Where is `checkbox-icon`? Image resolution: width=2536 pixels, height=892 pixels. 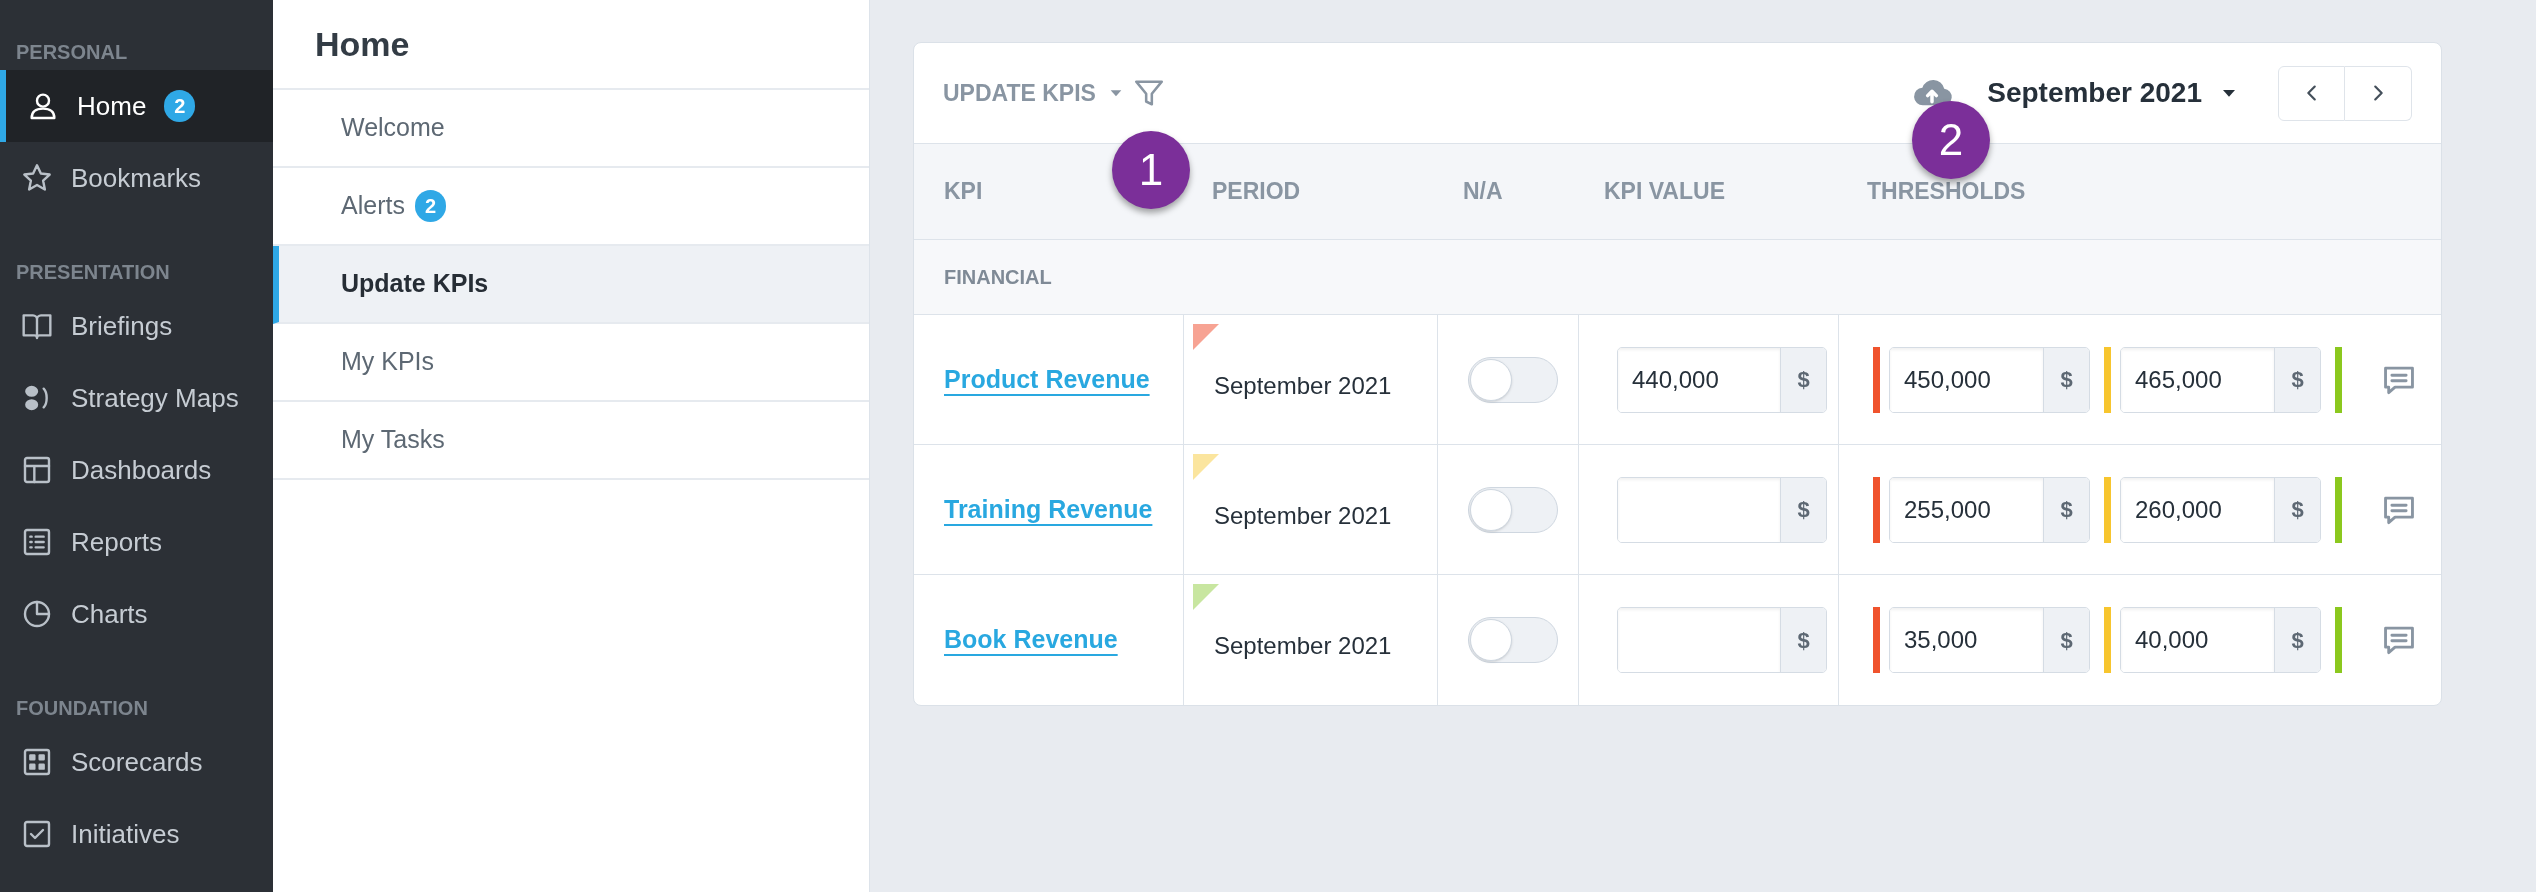 checkbox-icon is located at coordinates (37, 834).